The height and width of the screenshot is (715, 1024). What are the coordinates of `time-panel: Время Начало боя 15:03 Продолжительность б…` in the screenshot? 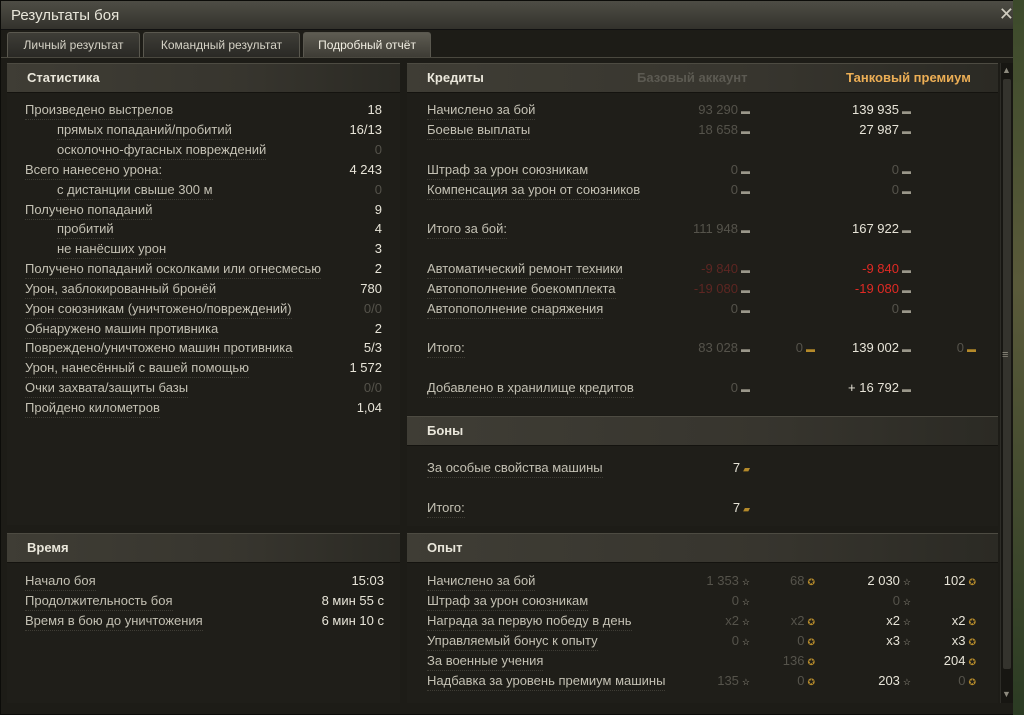 It's located at (203, 618).